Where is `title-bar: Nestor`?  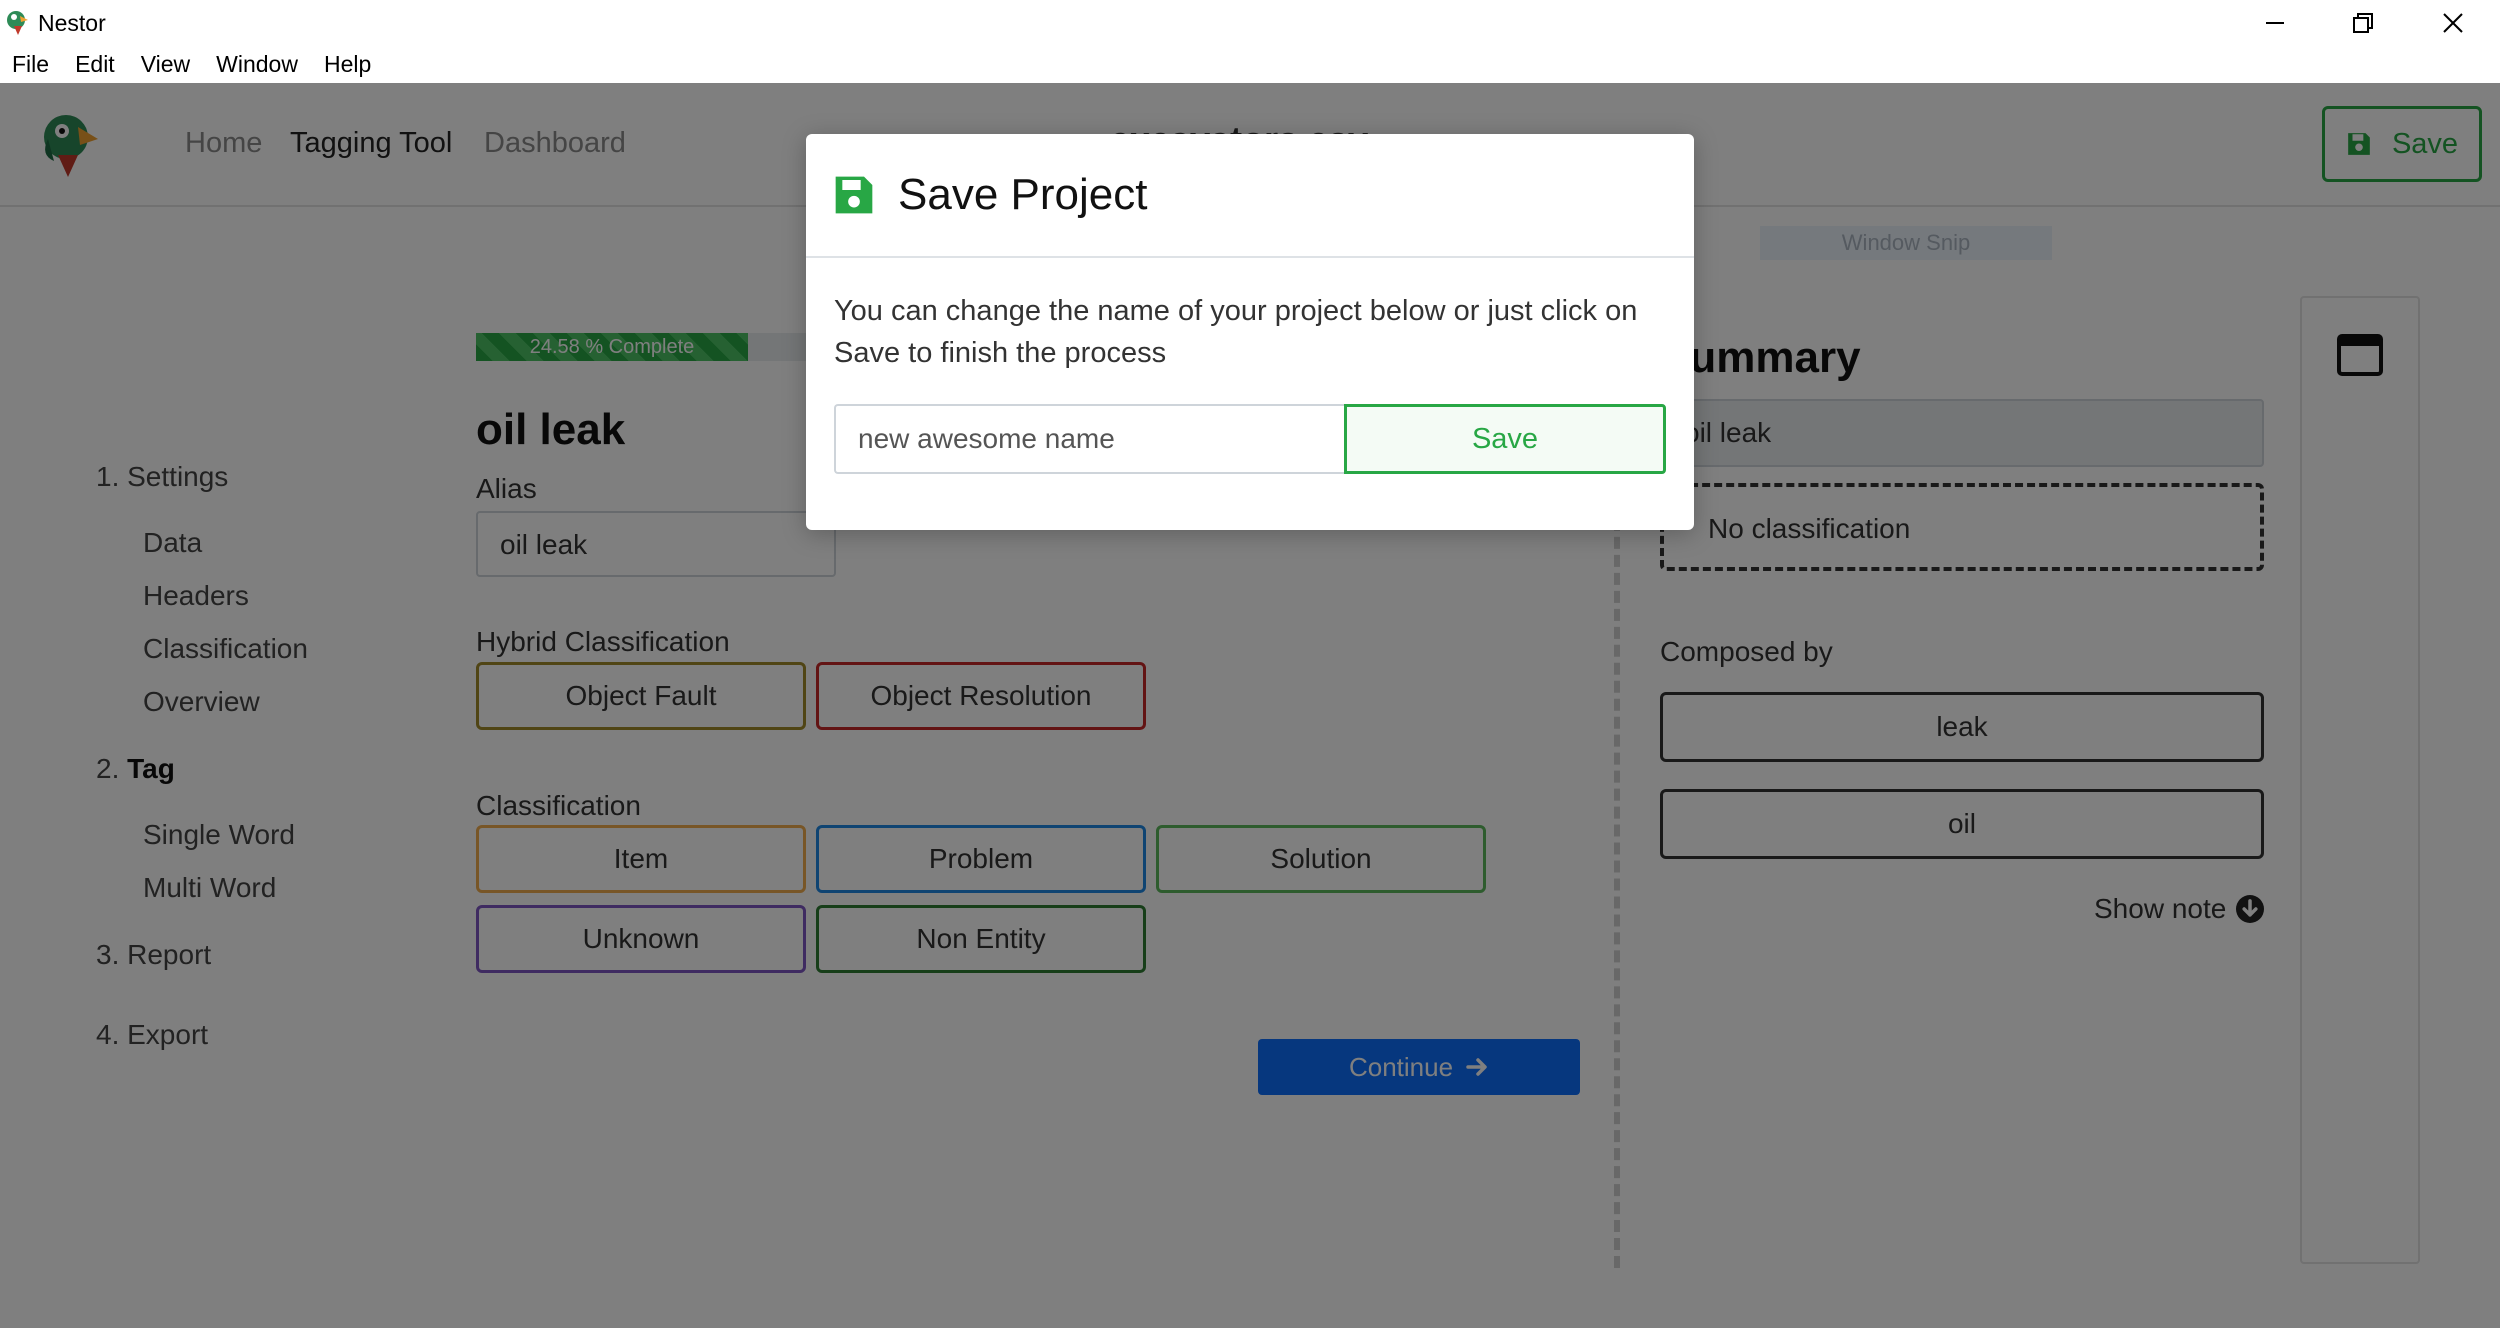 title-bar: Nestor is located at coordinates (1250, 22).